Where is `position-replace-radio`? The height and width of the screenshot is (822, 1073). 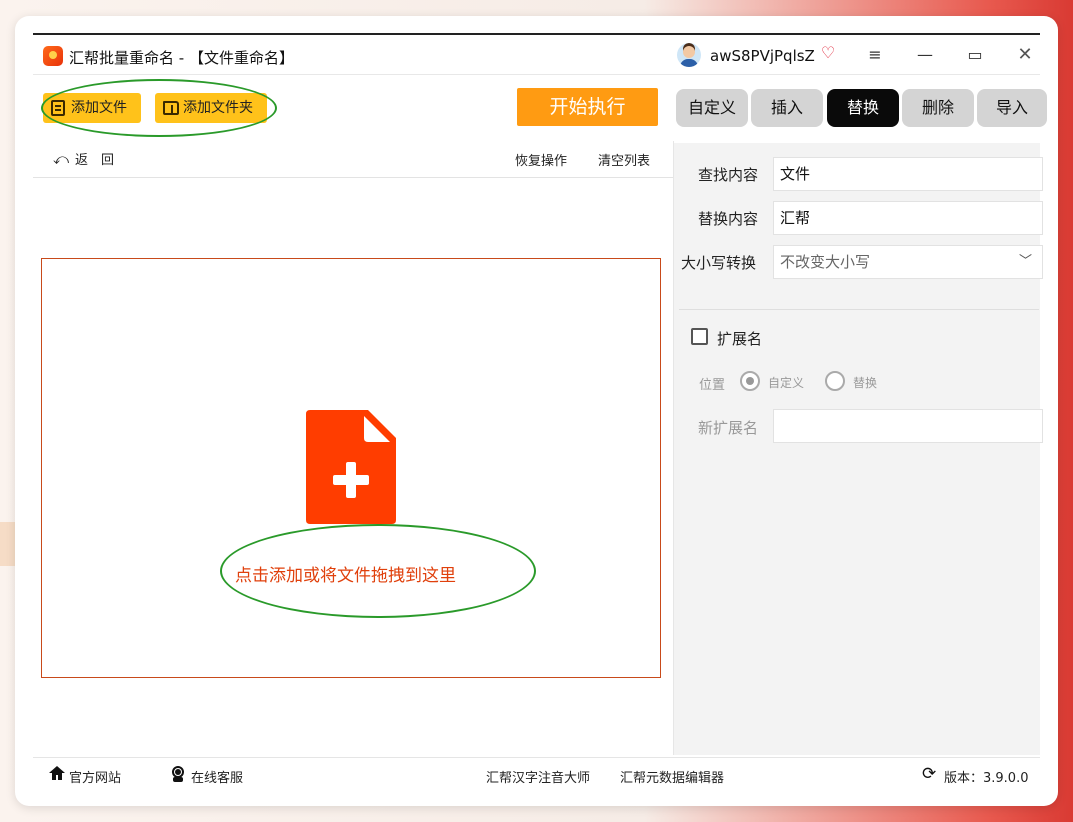 position-replace-radio is located at coordinates (835, 381).